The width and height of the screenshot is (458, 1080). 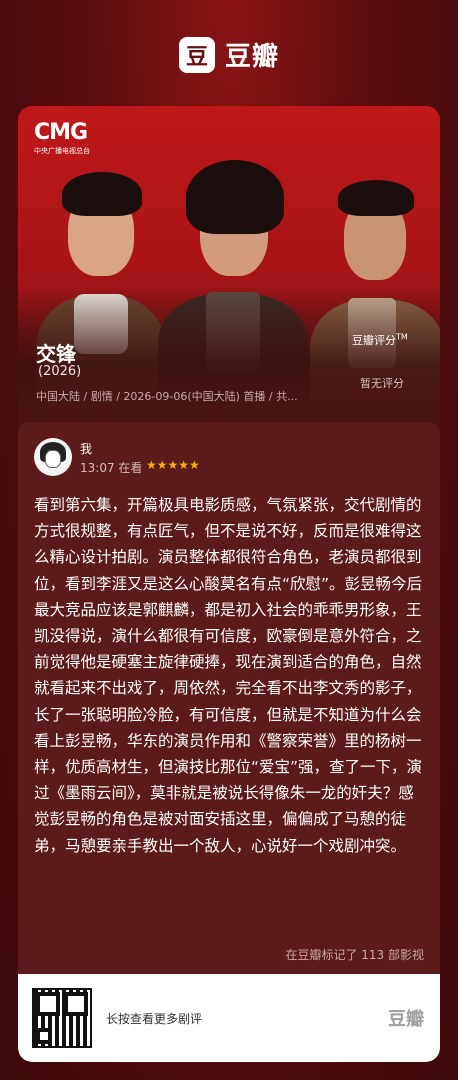 What do you see at coordinates (173, 465) in the screenshot?
I see `rating-stars: ★★★★★` at bounding box center [173, 465].